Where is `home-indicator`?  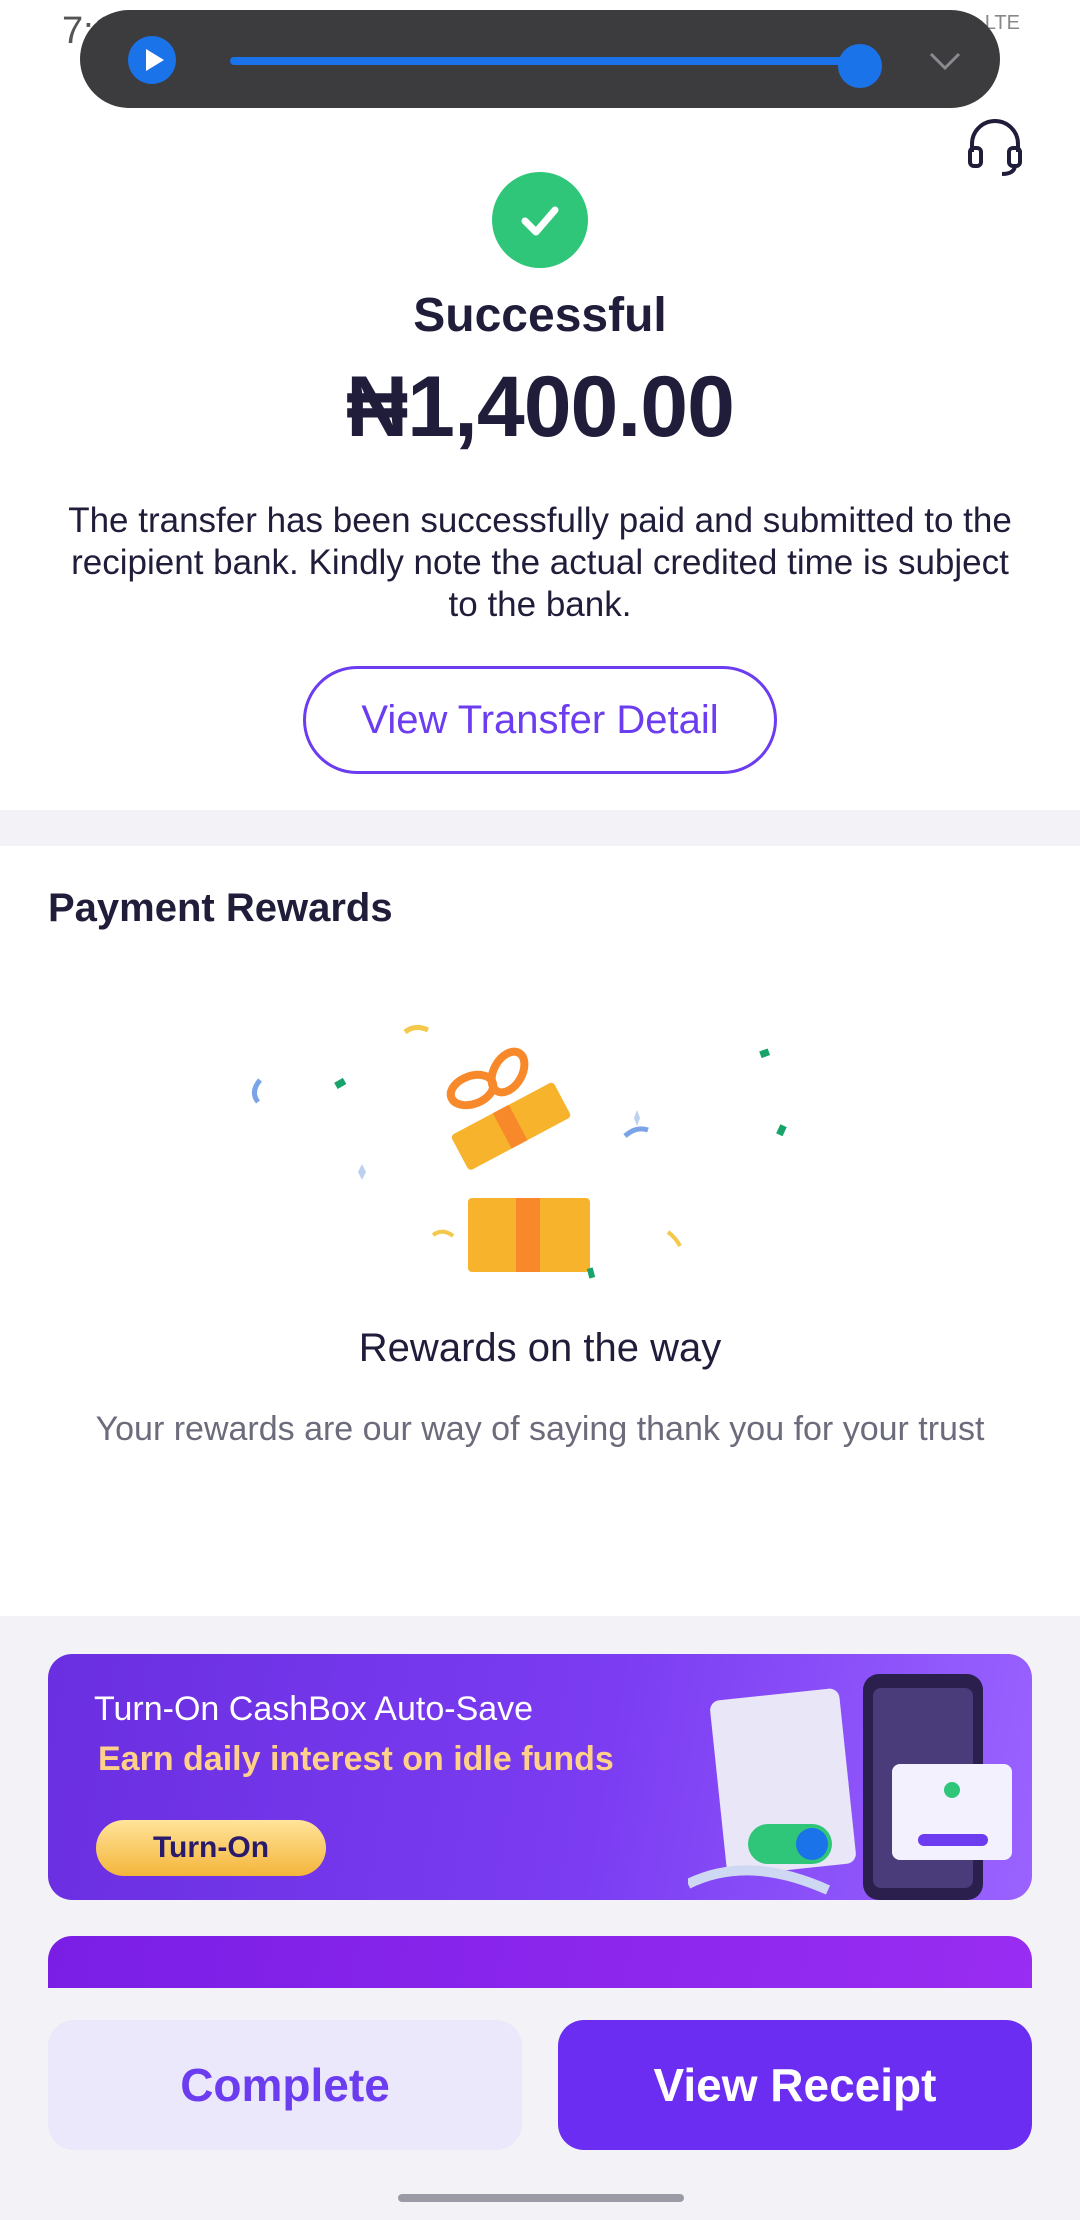
home-indicator is located at coordinates (541, 2198).